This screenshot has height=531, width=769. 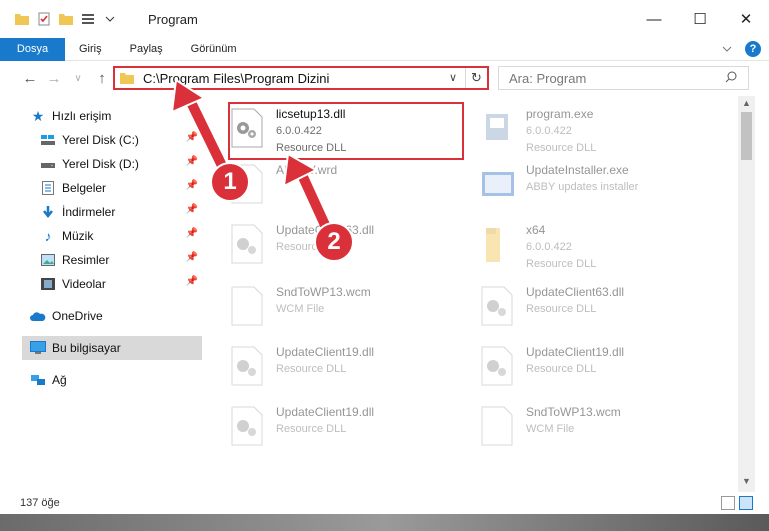 I want to click on list-item: ABBYY.wrd, so click(x=350, y=187).